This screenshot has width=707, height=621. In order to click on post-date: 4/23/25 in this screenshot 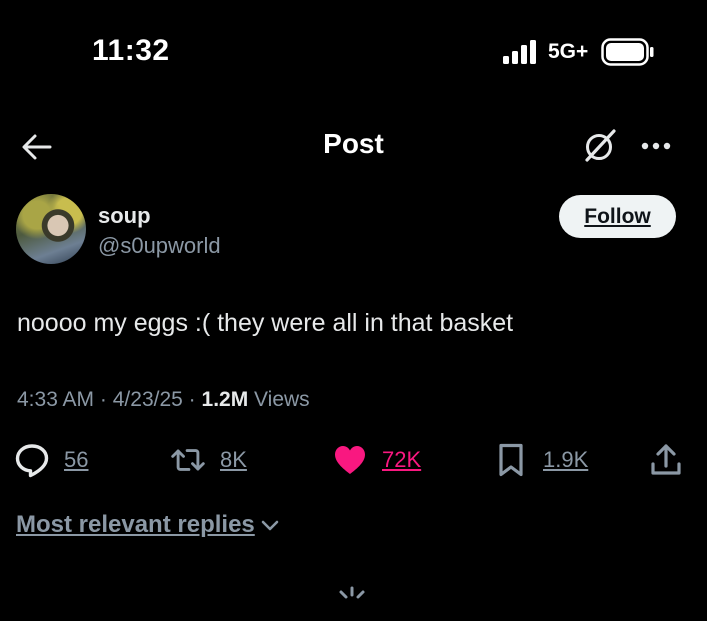, I will do `click(147, 399)`.